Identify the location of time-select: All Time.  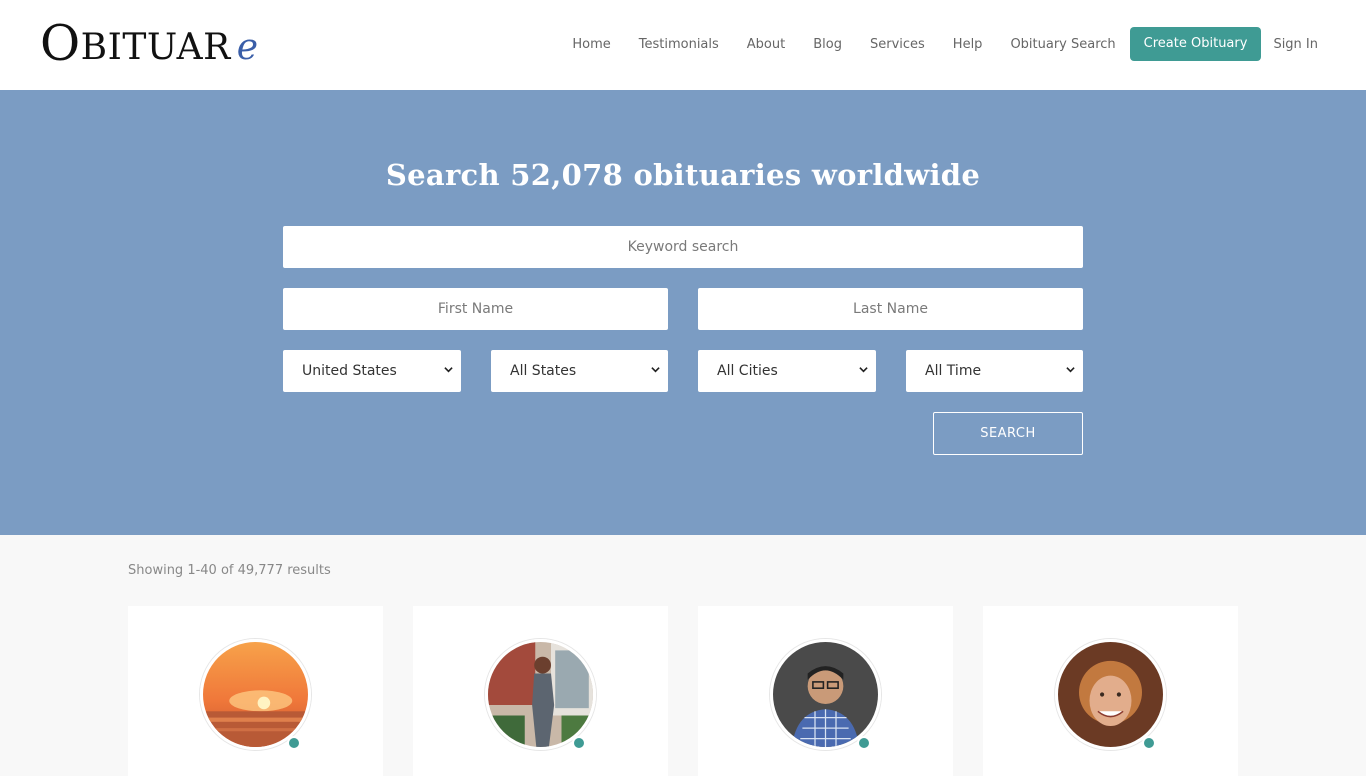
(994, 371).